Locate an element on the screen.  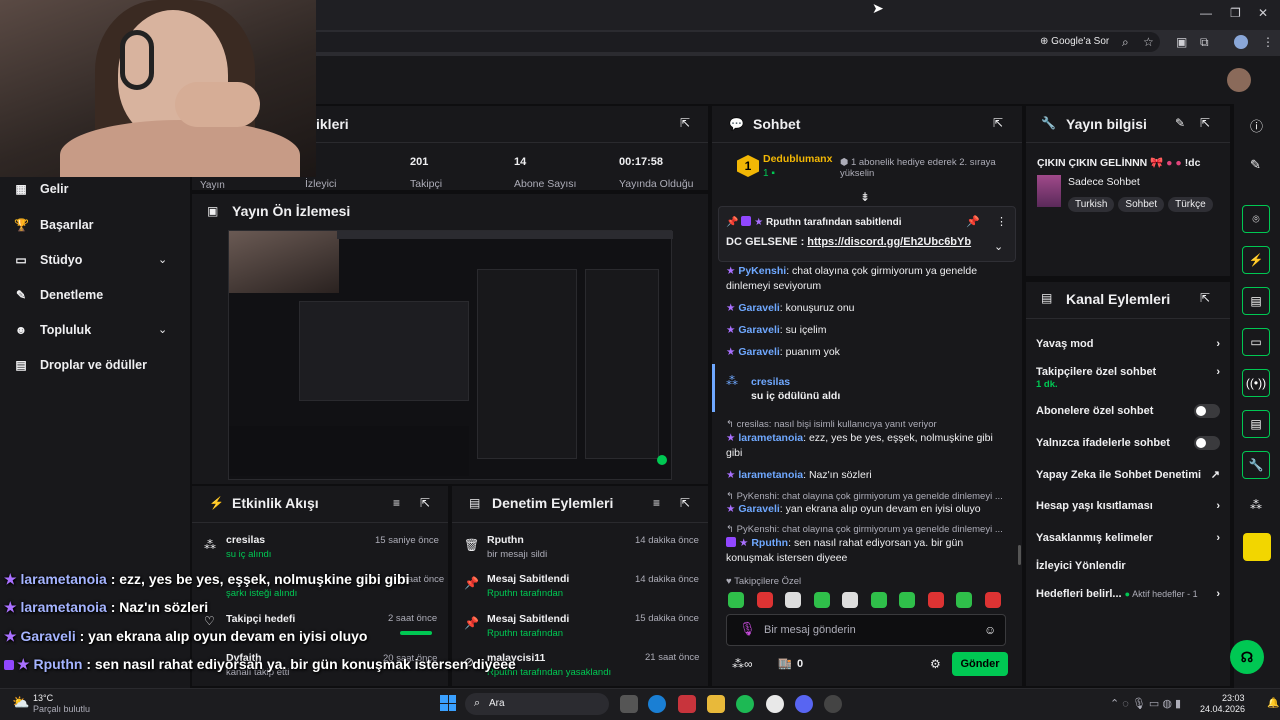
emoji-icon: ☺ is located at coordinates (990, 630).